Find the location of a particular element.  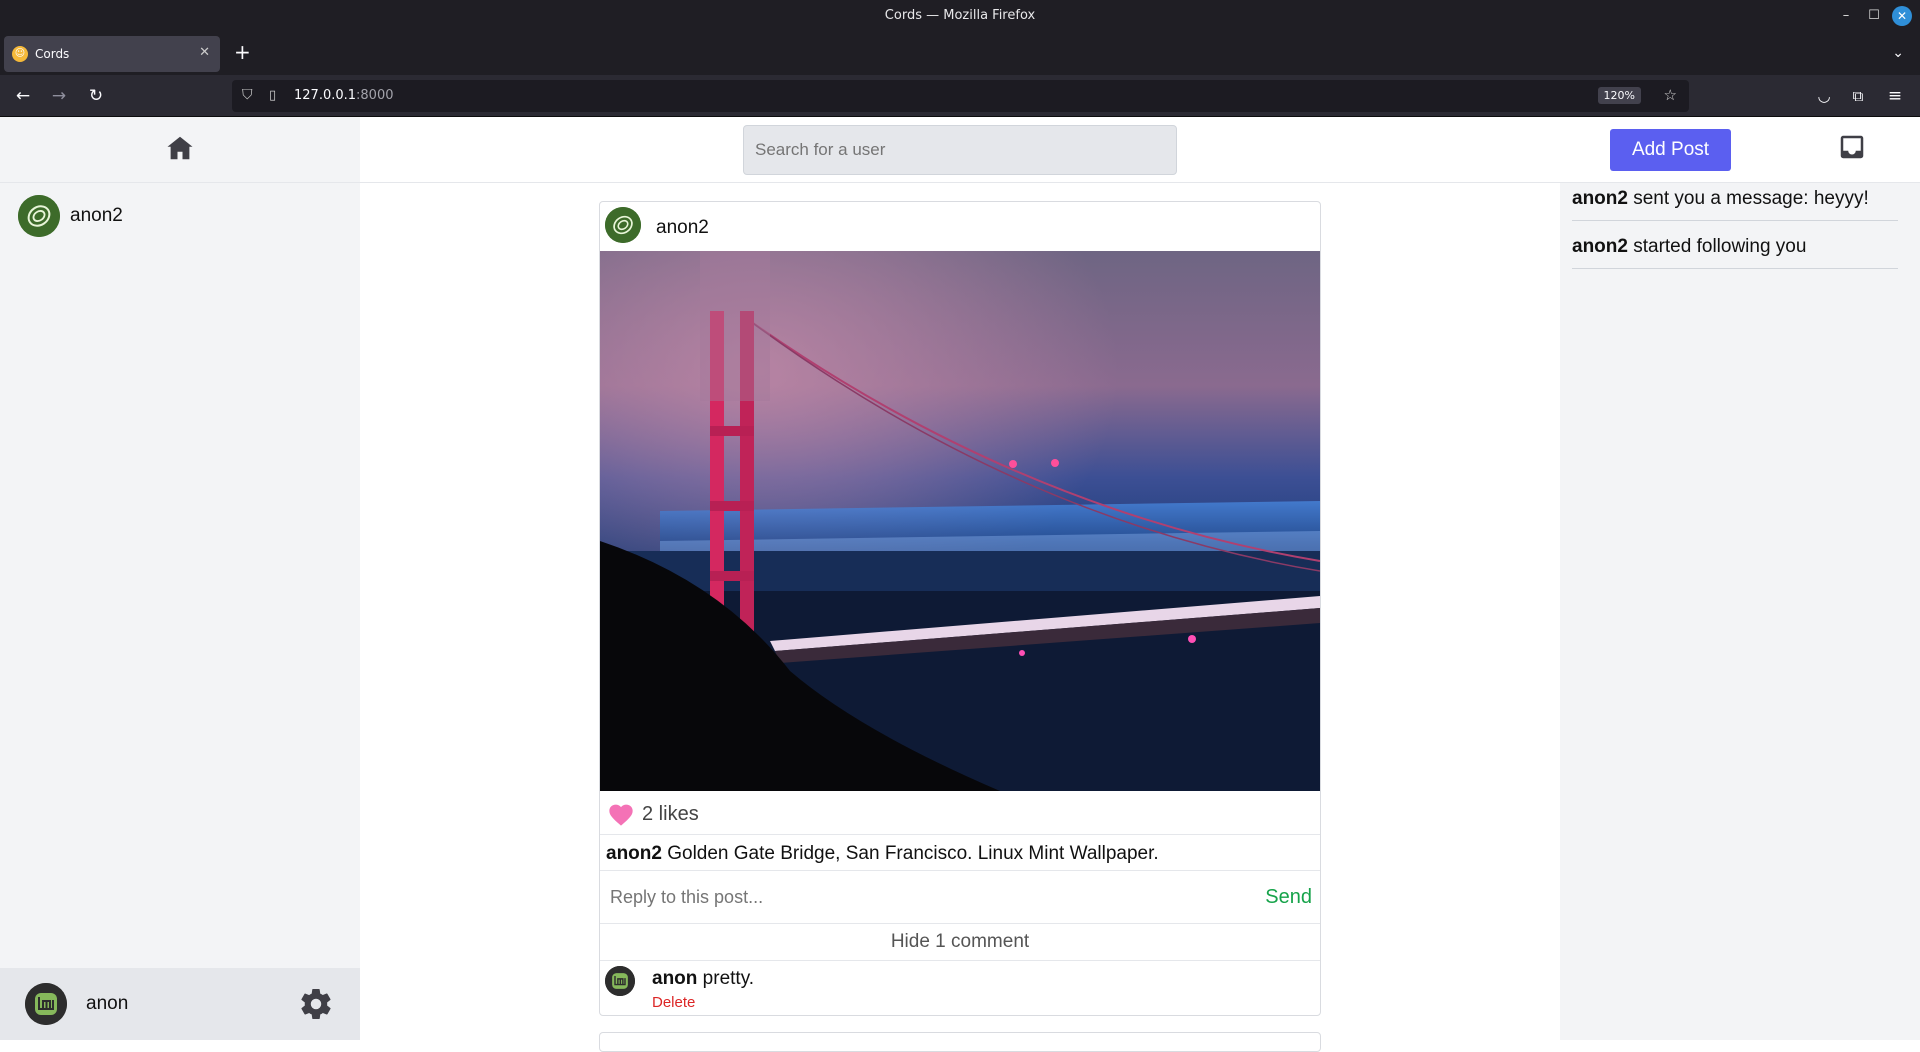

toggle-comments-button: Hide 1 comment is located at coordinates (960, 942).